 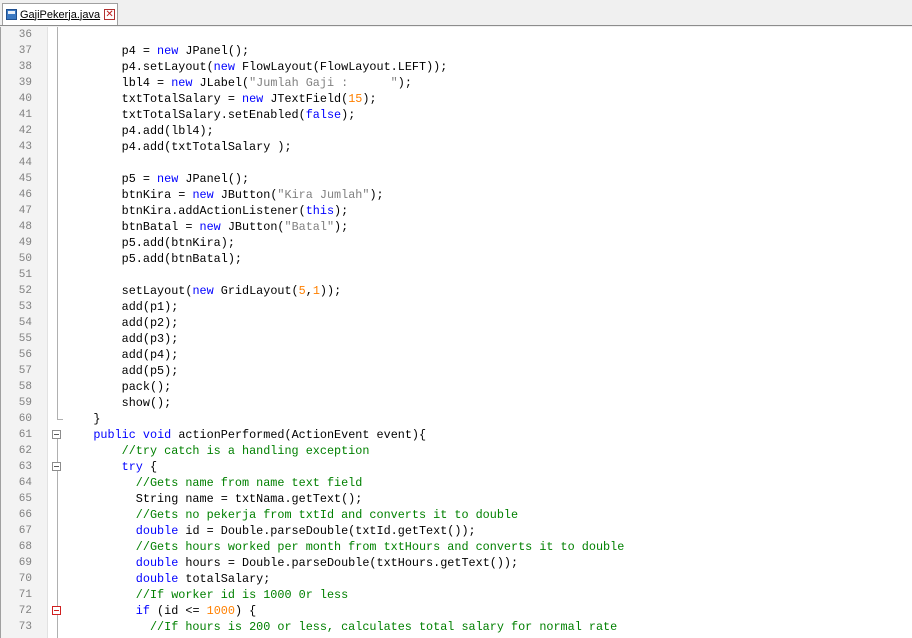 What do you see at coordinates (110, 14) in the screenshot?
I see `close-icon: ✕` at bounding box center [110, 14].